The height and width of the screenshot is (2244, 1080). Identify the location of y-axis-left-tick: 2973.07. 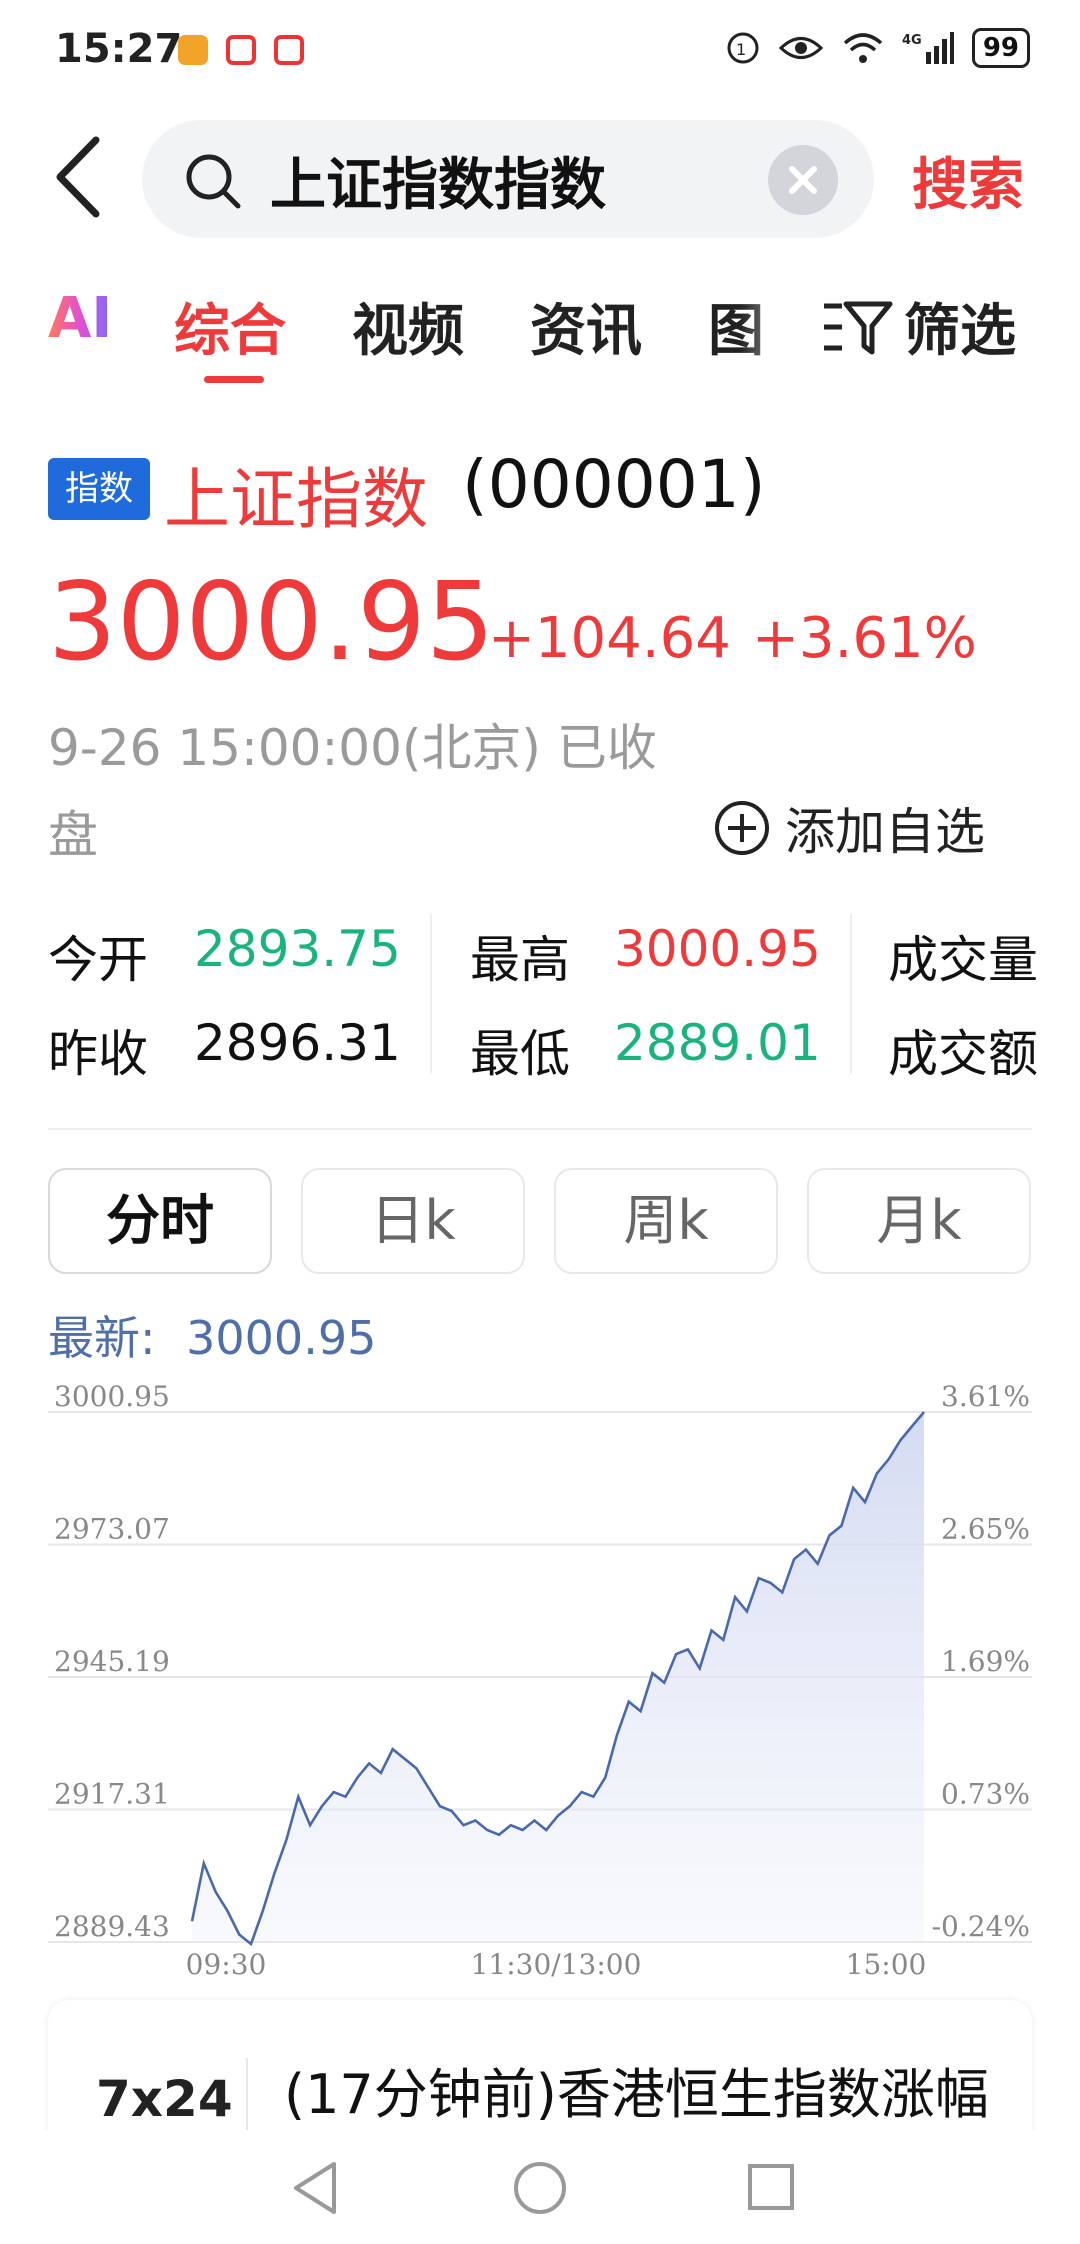
(112, 1529).